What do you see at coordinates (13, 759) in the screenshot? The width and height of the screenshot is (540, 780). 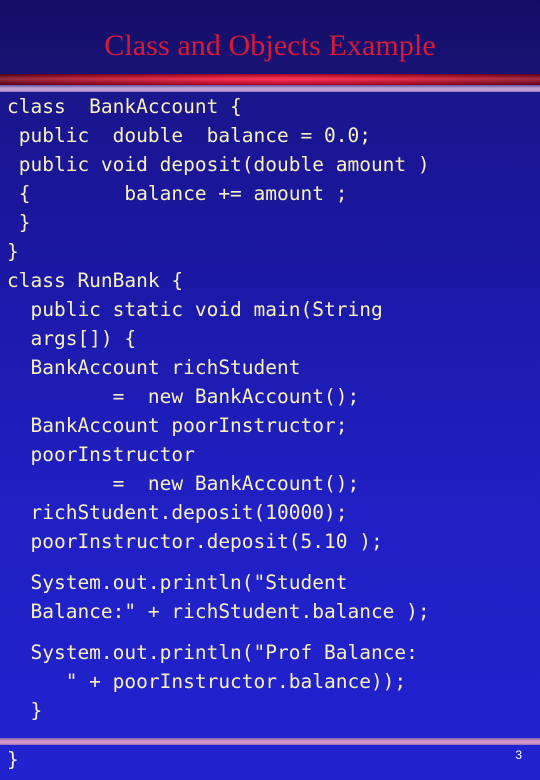 I see `code-footer-line: }` at bounding box center [13, 759].